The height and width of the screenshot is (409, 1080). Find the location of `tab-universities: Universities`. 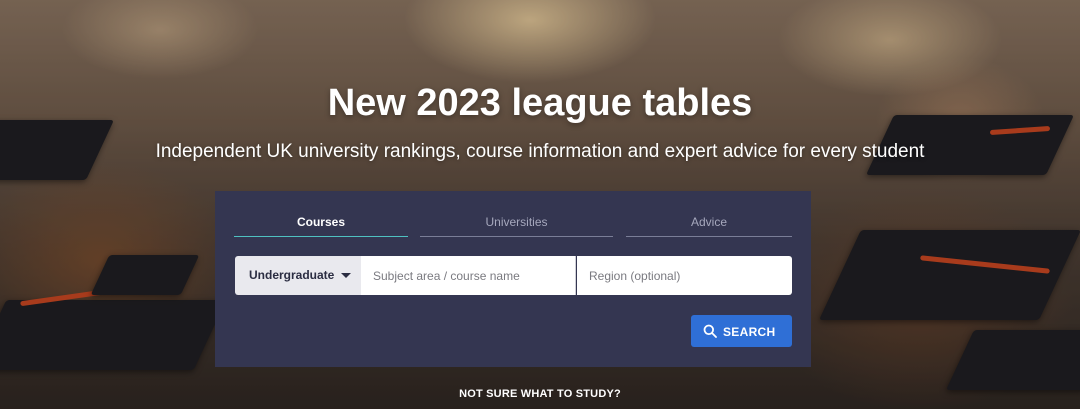

tab-universities: Universities is located at coordinates (516, 226).